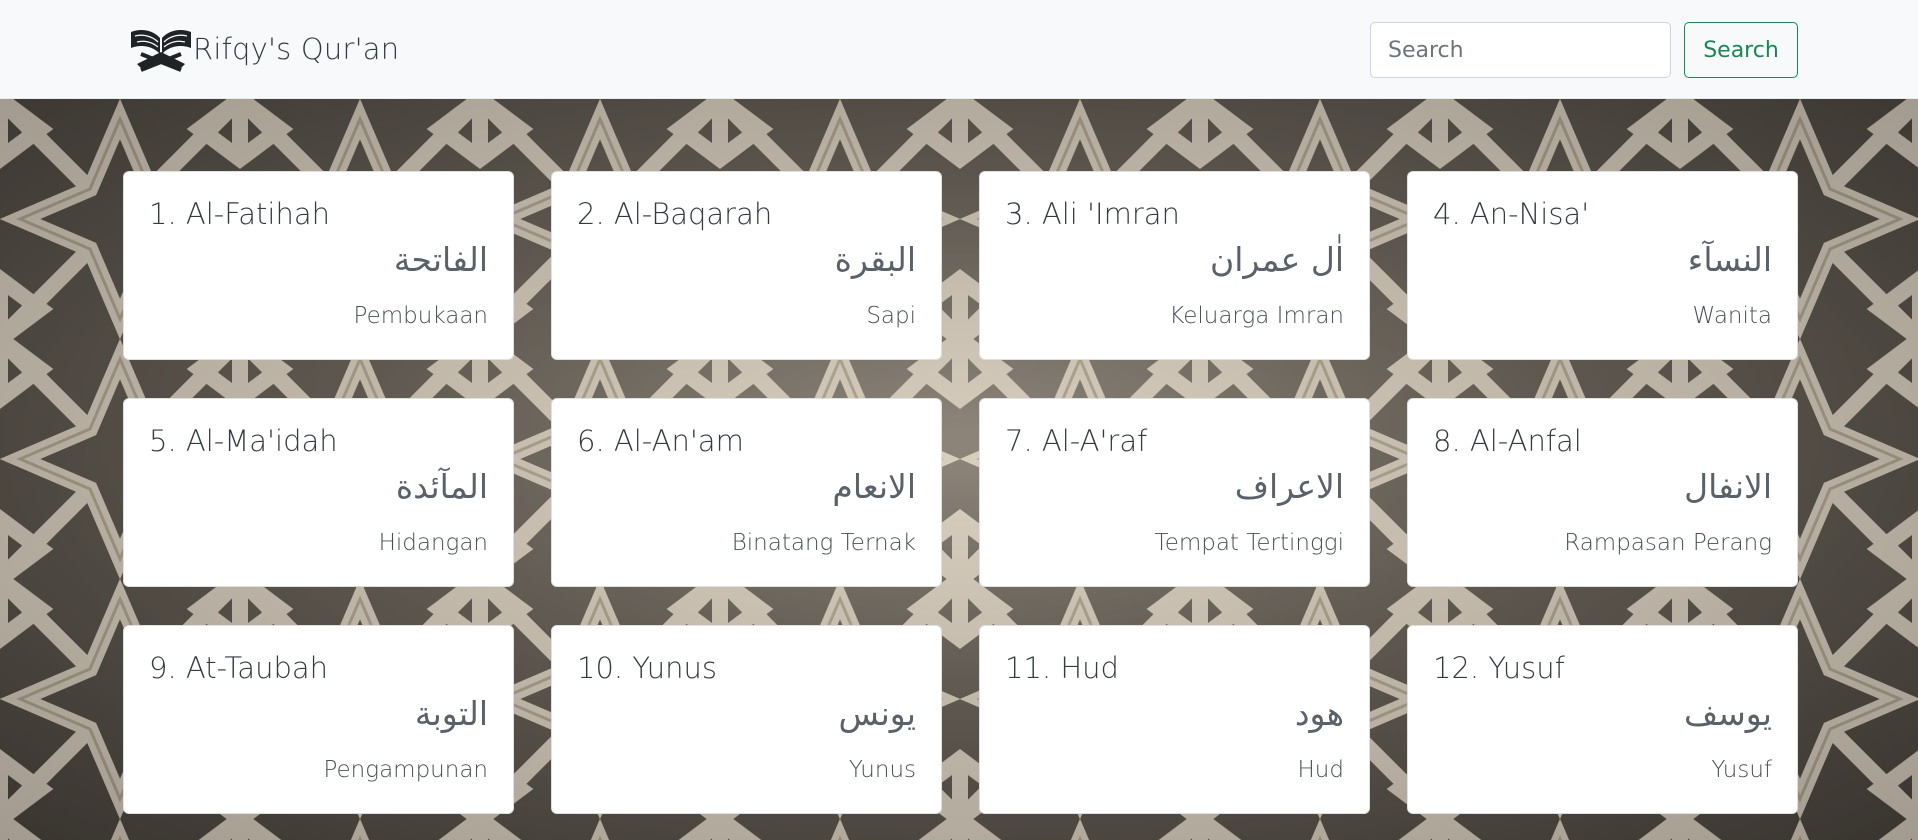 This screenshot has height=840, width=1918. Describe the element at coordinates (1728, 486) in the screenshot. I see `surah-arabic-name: الانفال` at that location.